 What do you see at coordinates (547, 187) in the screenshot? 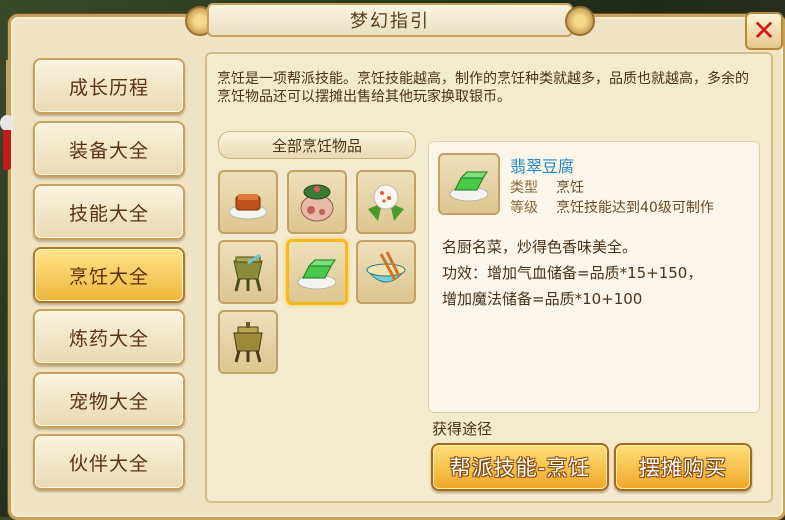
I see `detail-type-row: 类型 烹饪` at bounding box center [547, 187].